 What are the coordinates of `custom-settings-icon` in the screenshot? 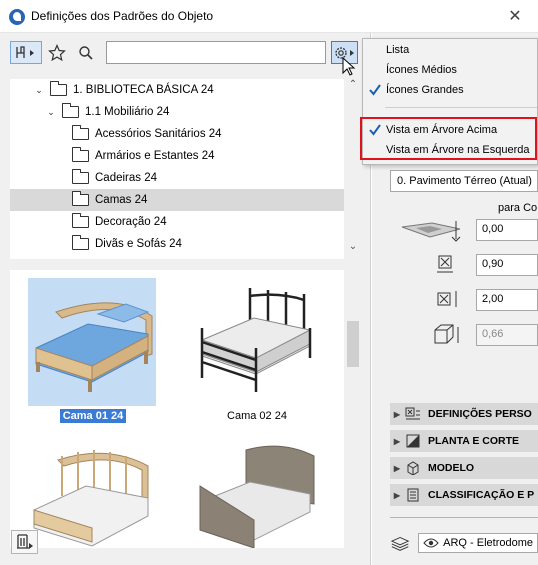 It's located at (413, 414).